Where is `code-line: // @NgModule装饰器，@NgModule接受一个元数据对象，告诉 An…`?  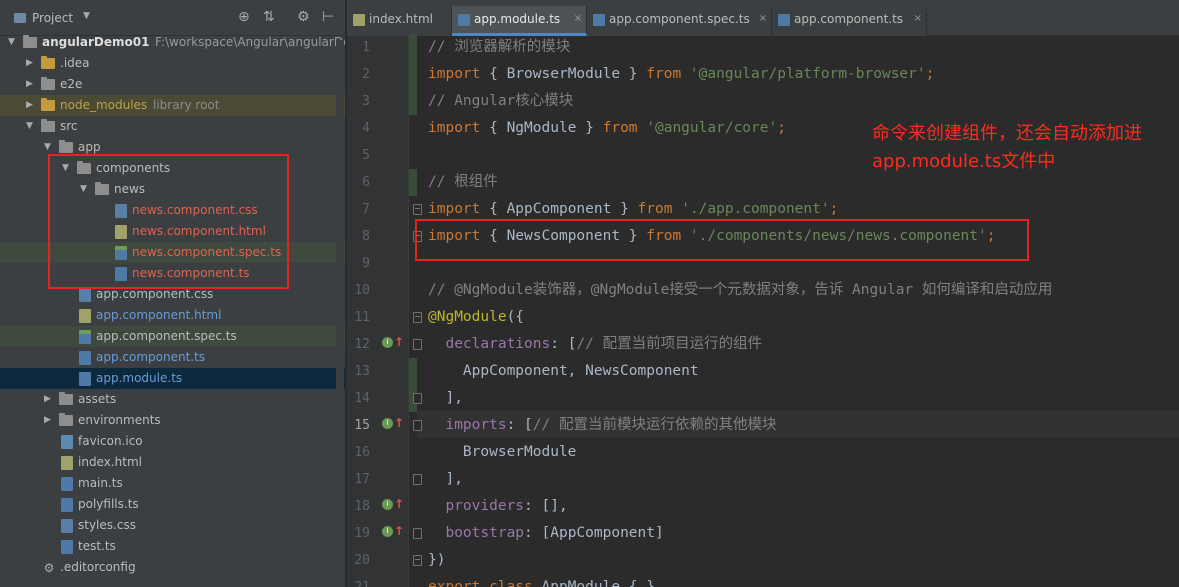
code-line: // @NgModule装饰器，@NgModule接受一个元数据对象，告诉 An… is located at coordinates (740, 290).